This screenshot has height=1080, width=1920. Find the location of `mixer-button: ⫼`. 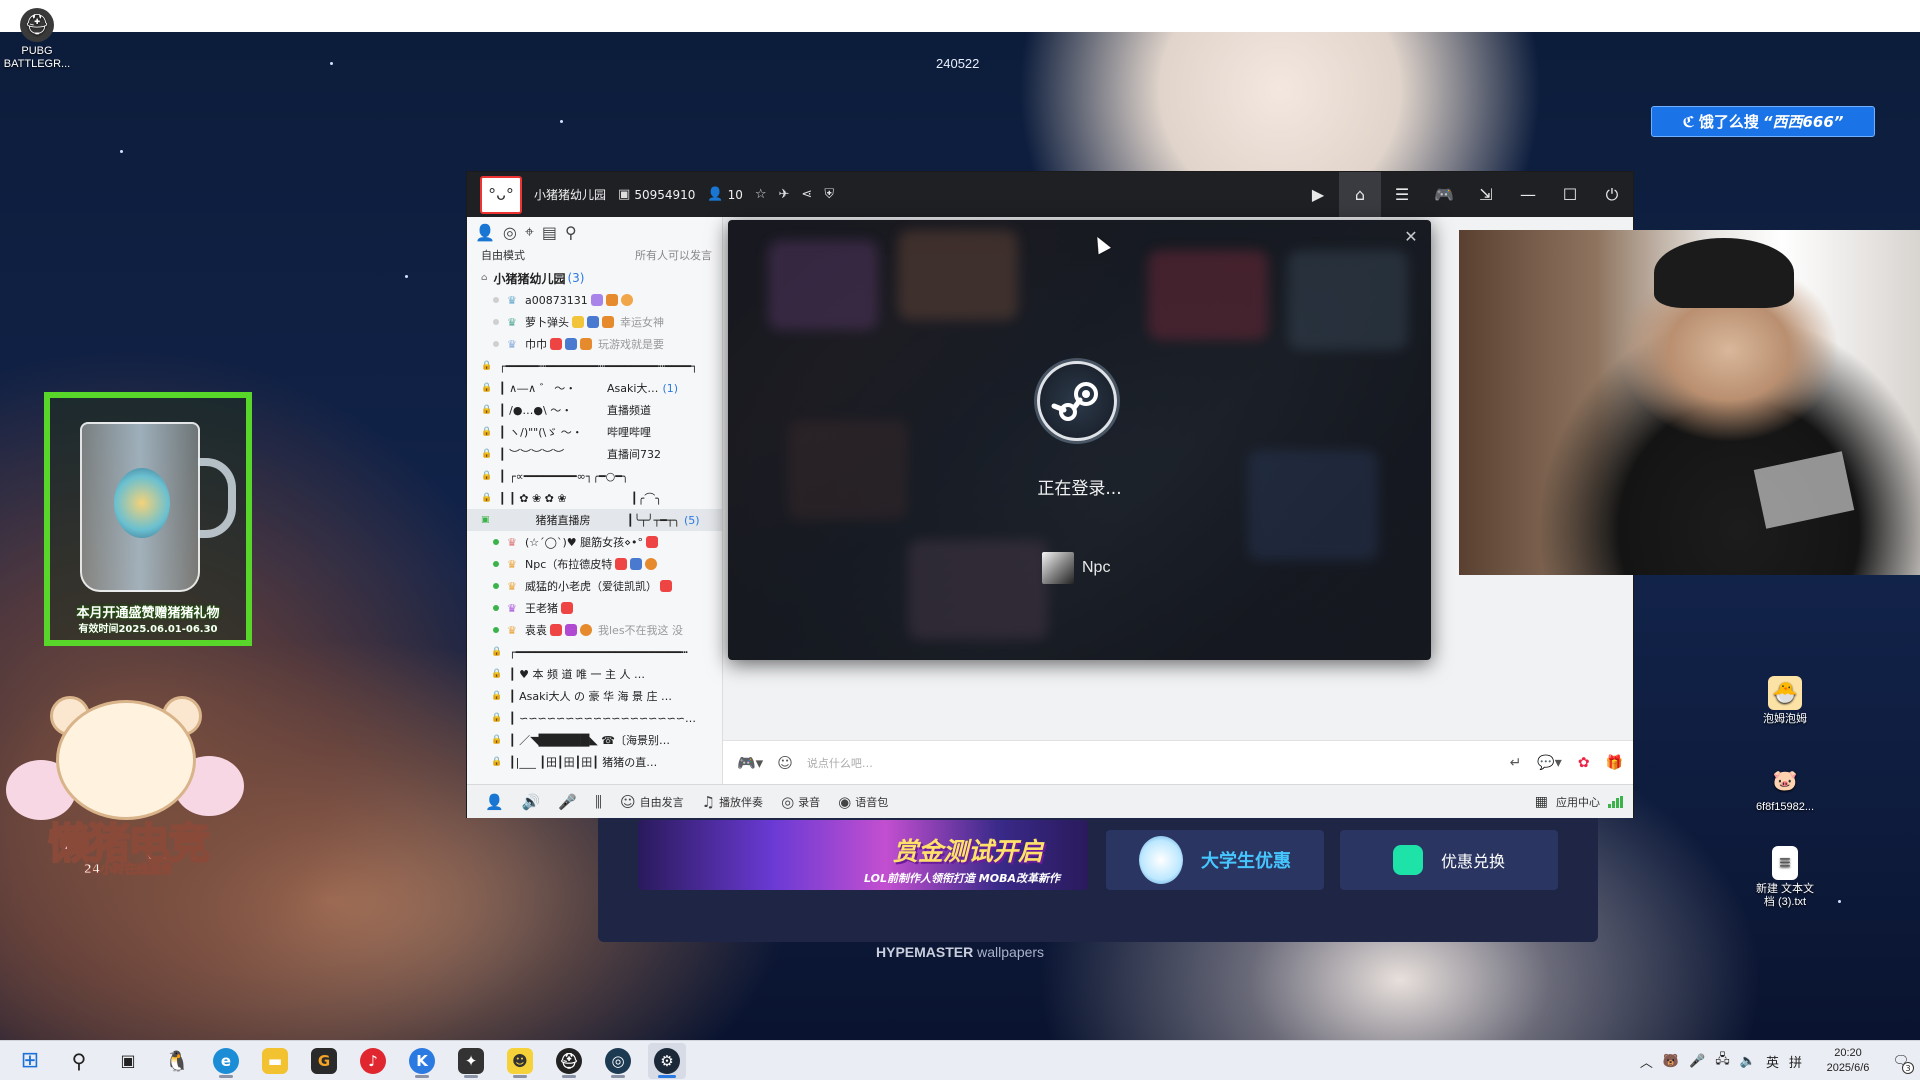

mixer-button: ⫼ is located at coordinates (598, 802).